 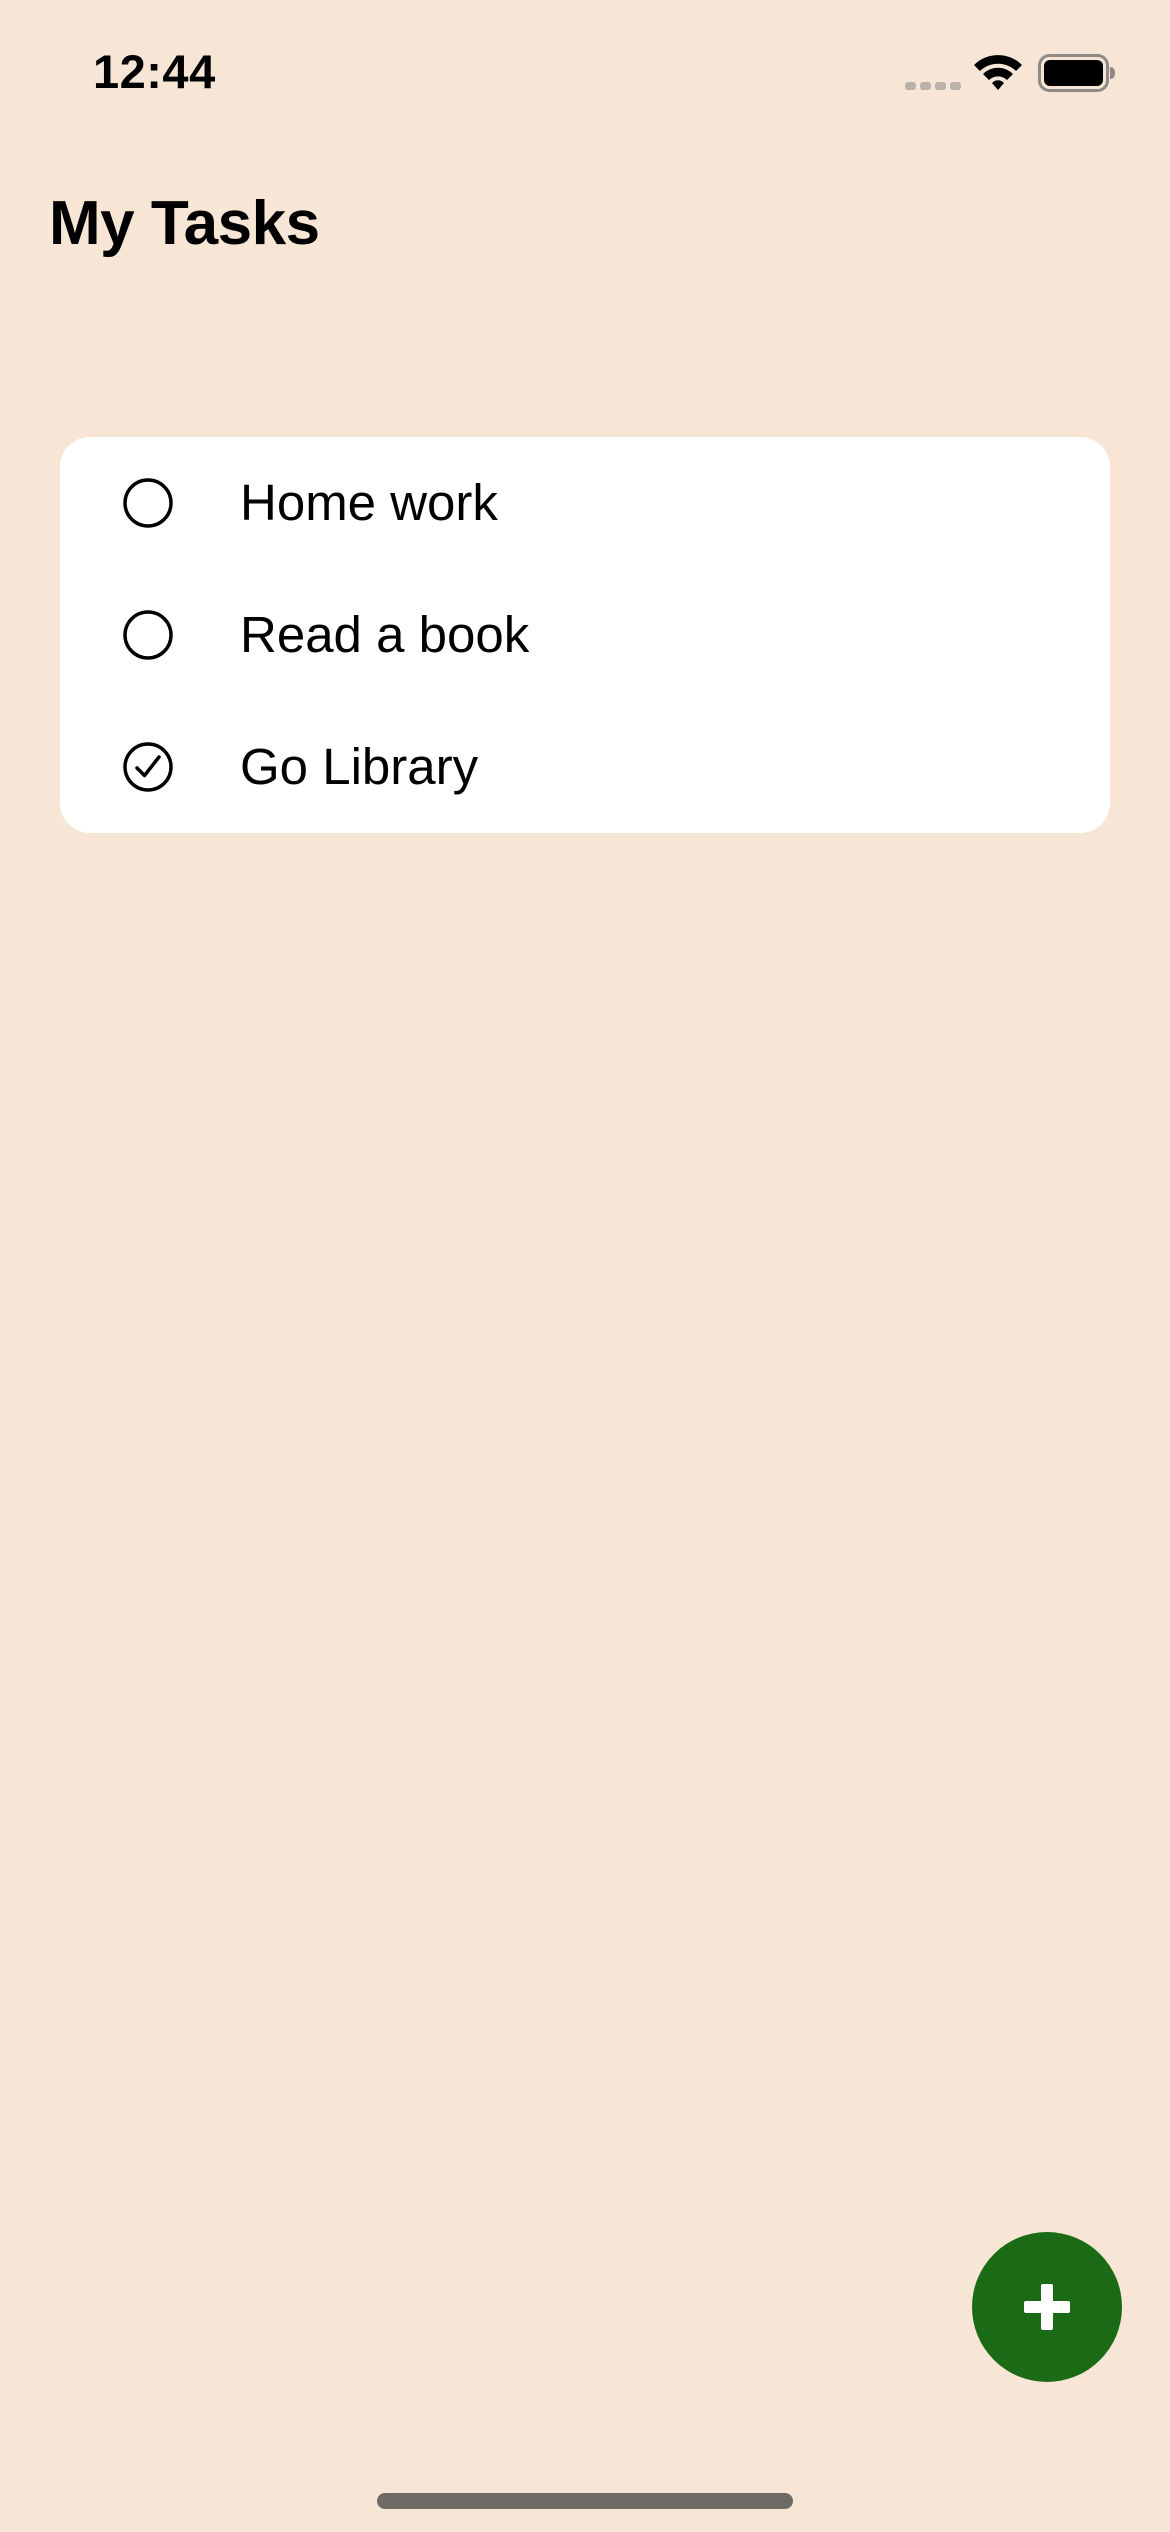 I want to click on task-label: Home work, so click(x=369, y=502).